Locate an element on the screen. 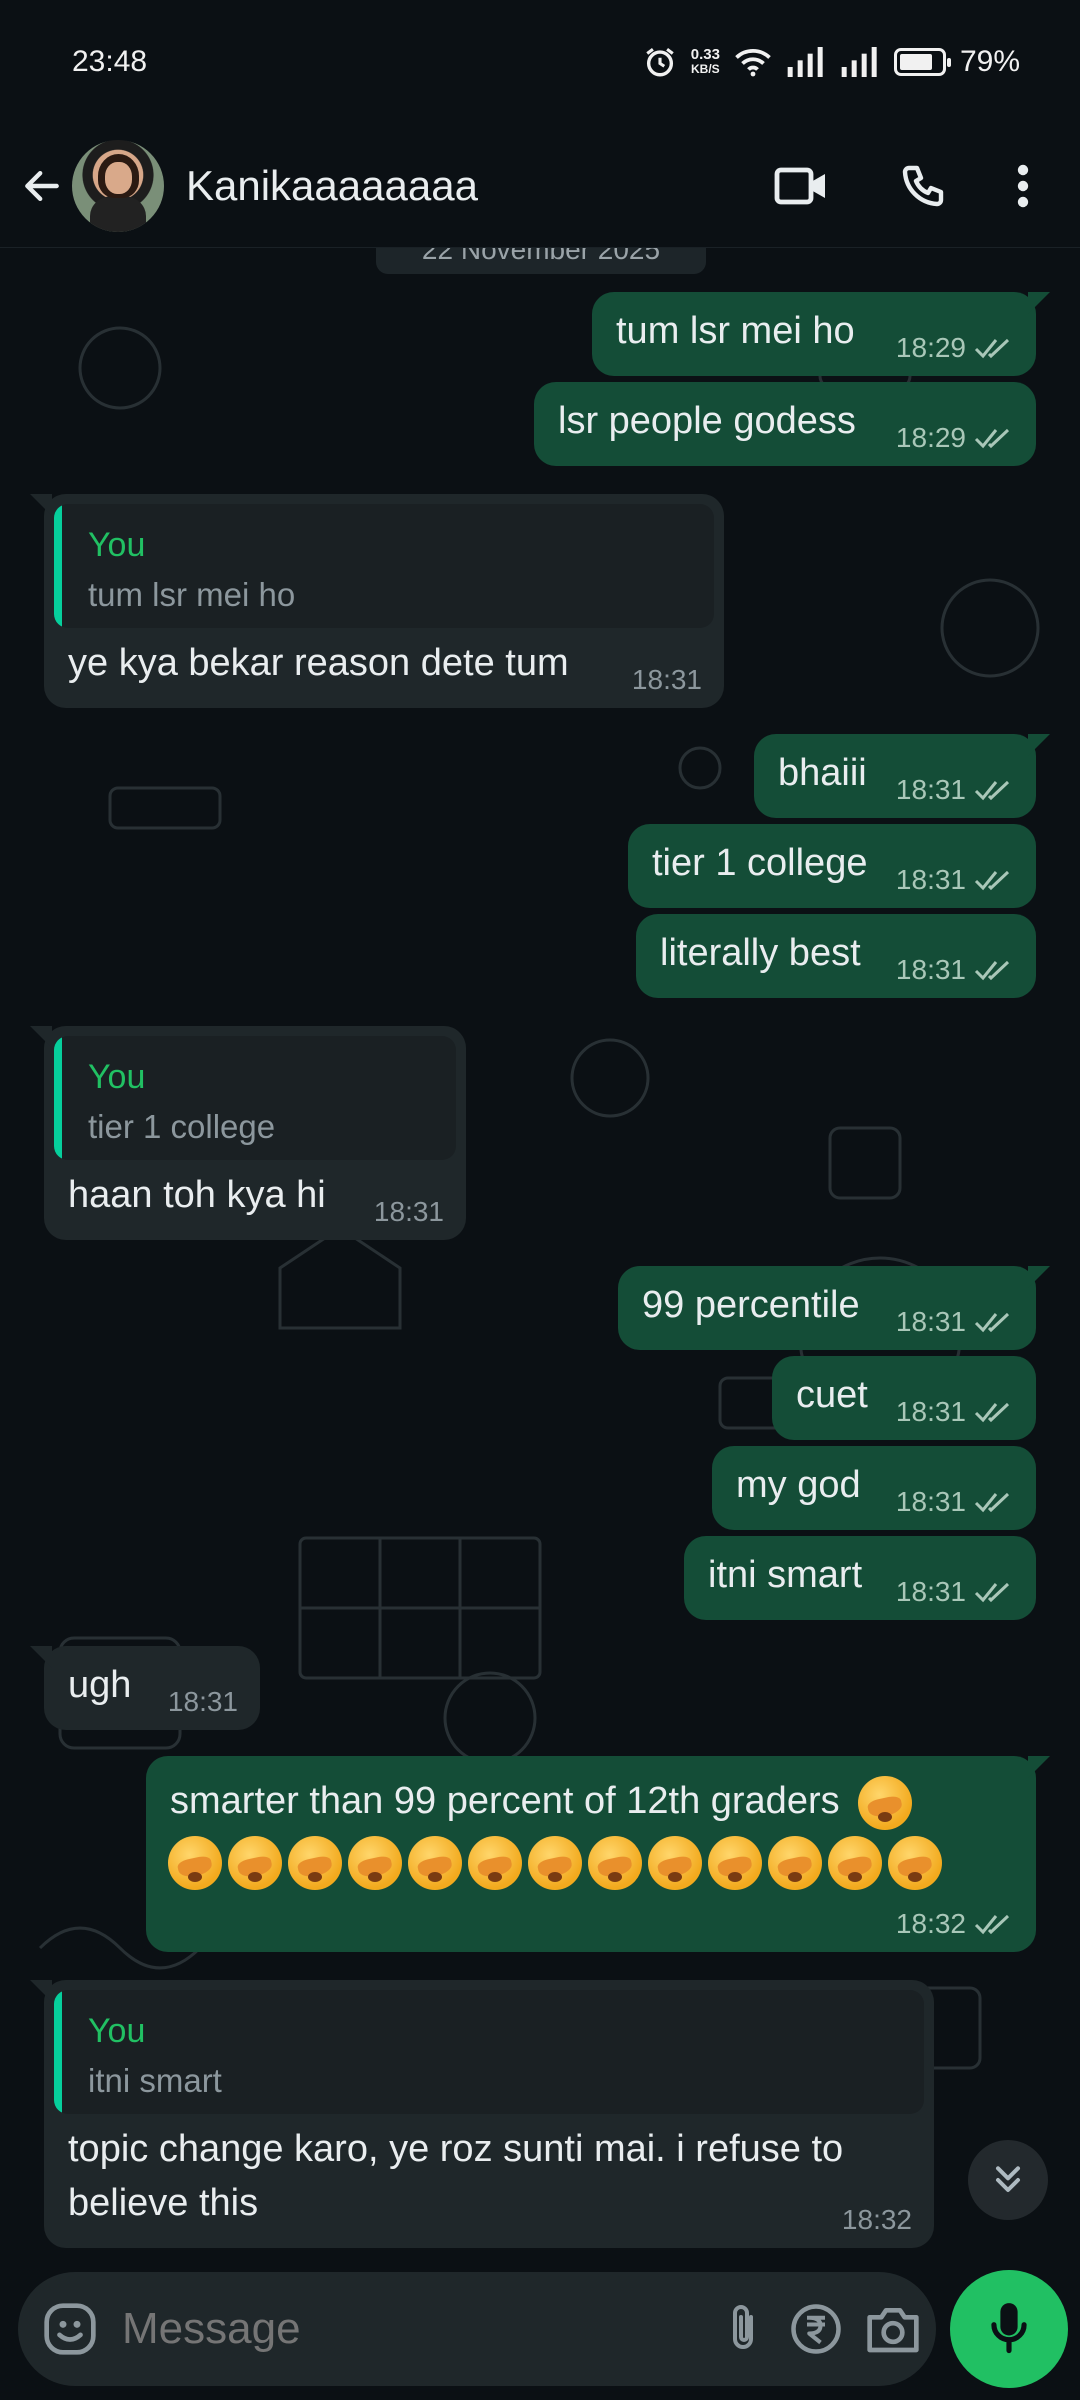 The image size is (1080, 2400). message-bubble: cuet 18:31 is located at coordinates (904, 1398).